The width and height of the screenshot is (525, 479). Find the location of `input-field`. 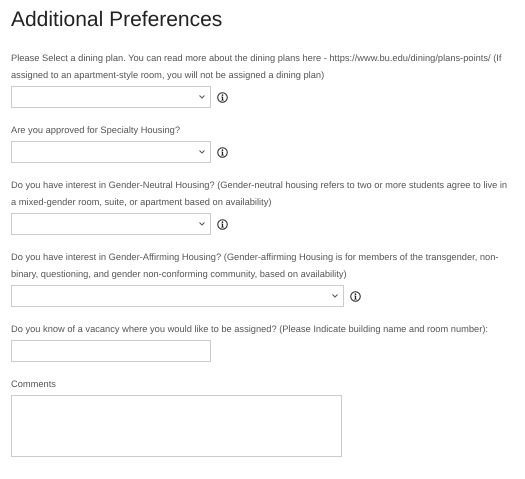

input-field is located at coordinates (111, 351).